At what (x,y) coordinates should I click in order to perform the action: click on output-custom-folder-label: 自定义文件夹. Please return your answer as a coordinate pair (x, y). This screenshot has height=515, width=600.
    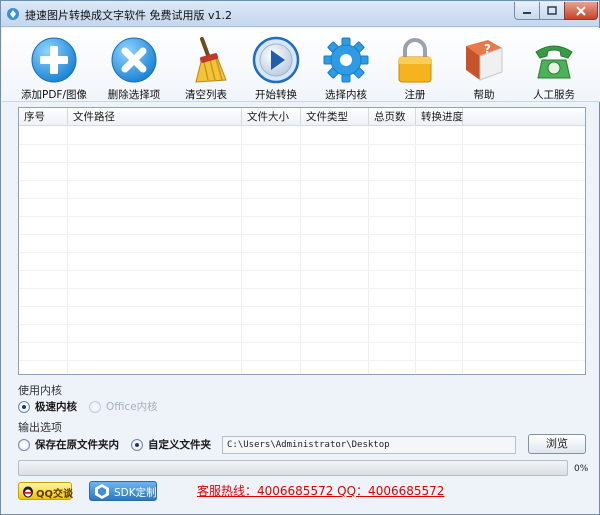
    Looking at the image, I should click on (179, 445).